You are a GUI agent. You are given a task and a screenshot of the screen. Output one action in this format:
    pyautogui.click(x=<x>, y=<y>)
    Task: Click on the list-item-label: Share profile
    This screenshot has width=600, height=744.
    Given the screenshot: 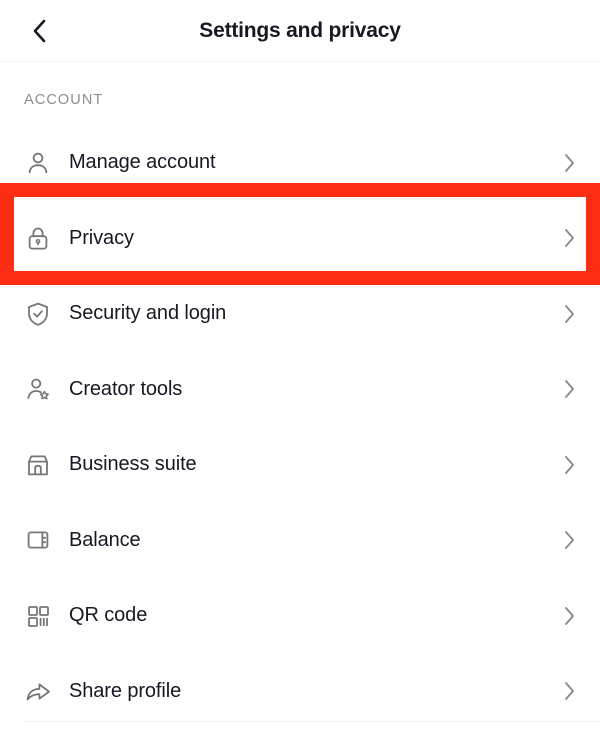 What is the action you would take?
    pyautogui.click(x=125, y=690)
    